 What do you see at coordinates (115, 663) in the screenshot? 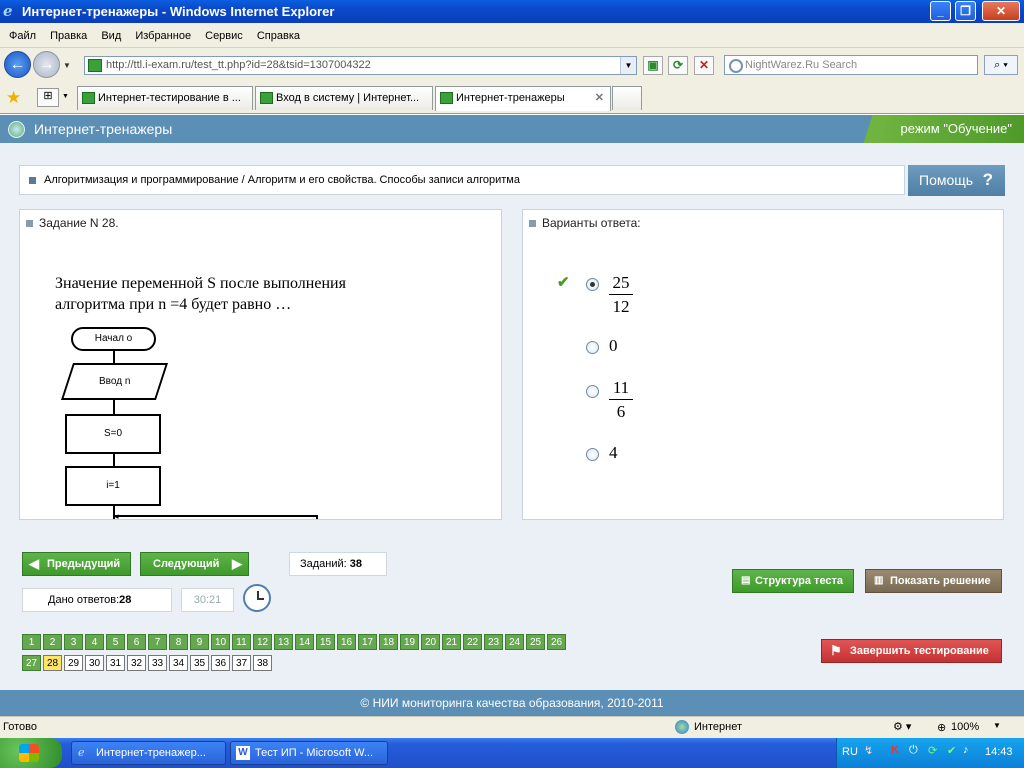
I see `question-number-31: 31` at bounding box center [115, 663].